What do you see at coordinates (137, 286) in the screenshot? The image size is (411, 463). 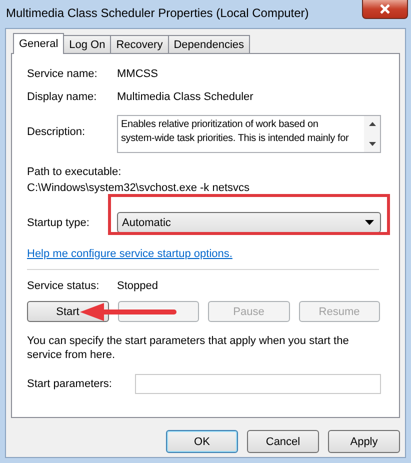 I see `service-status-value: Stopped` at bounding box center [137, 286].